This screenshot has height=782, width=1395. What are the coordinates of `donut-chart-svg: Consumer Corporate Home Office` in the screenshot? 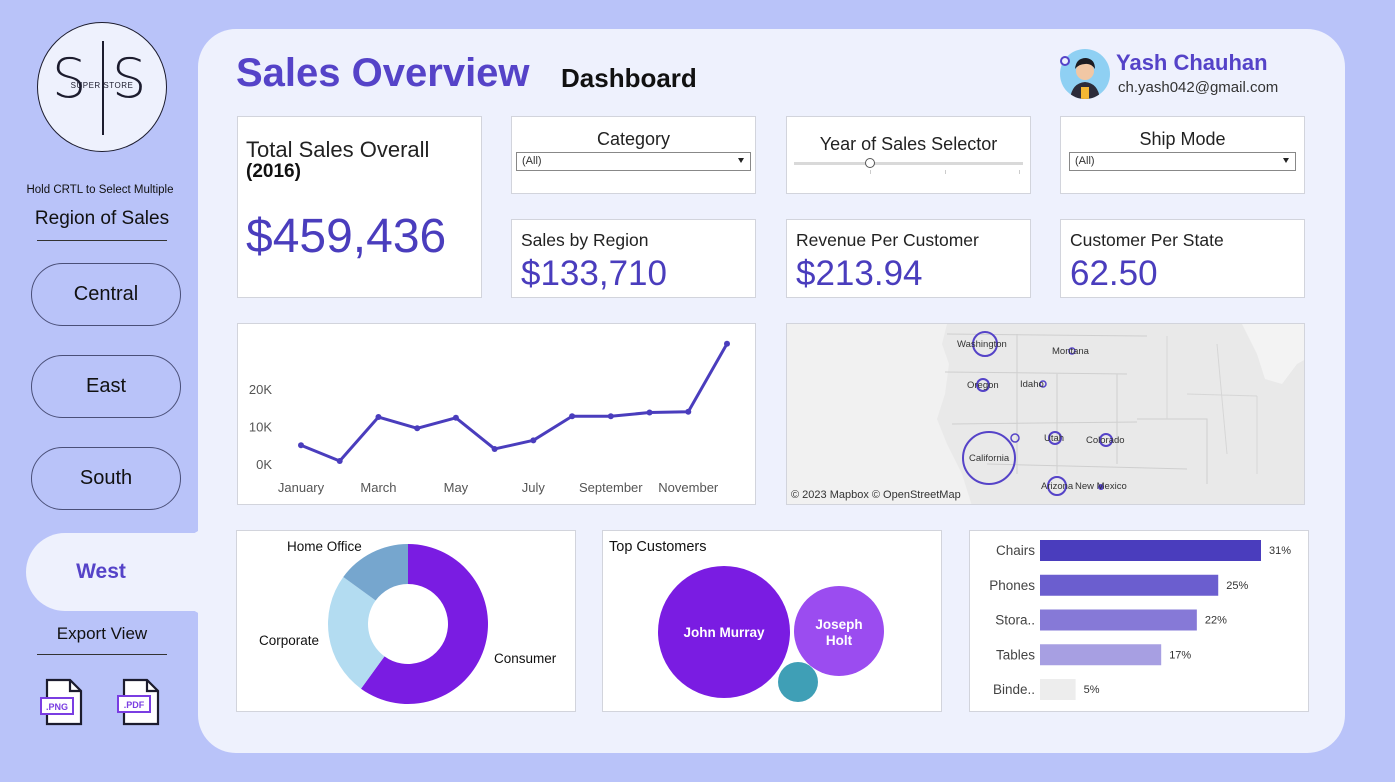 It's located at (408, 621).